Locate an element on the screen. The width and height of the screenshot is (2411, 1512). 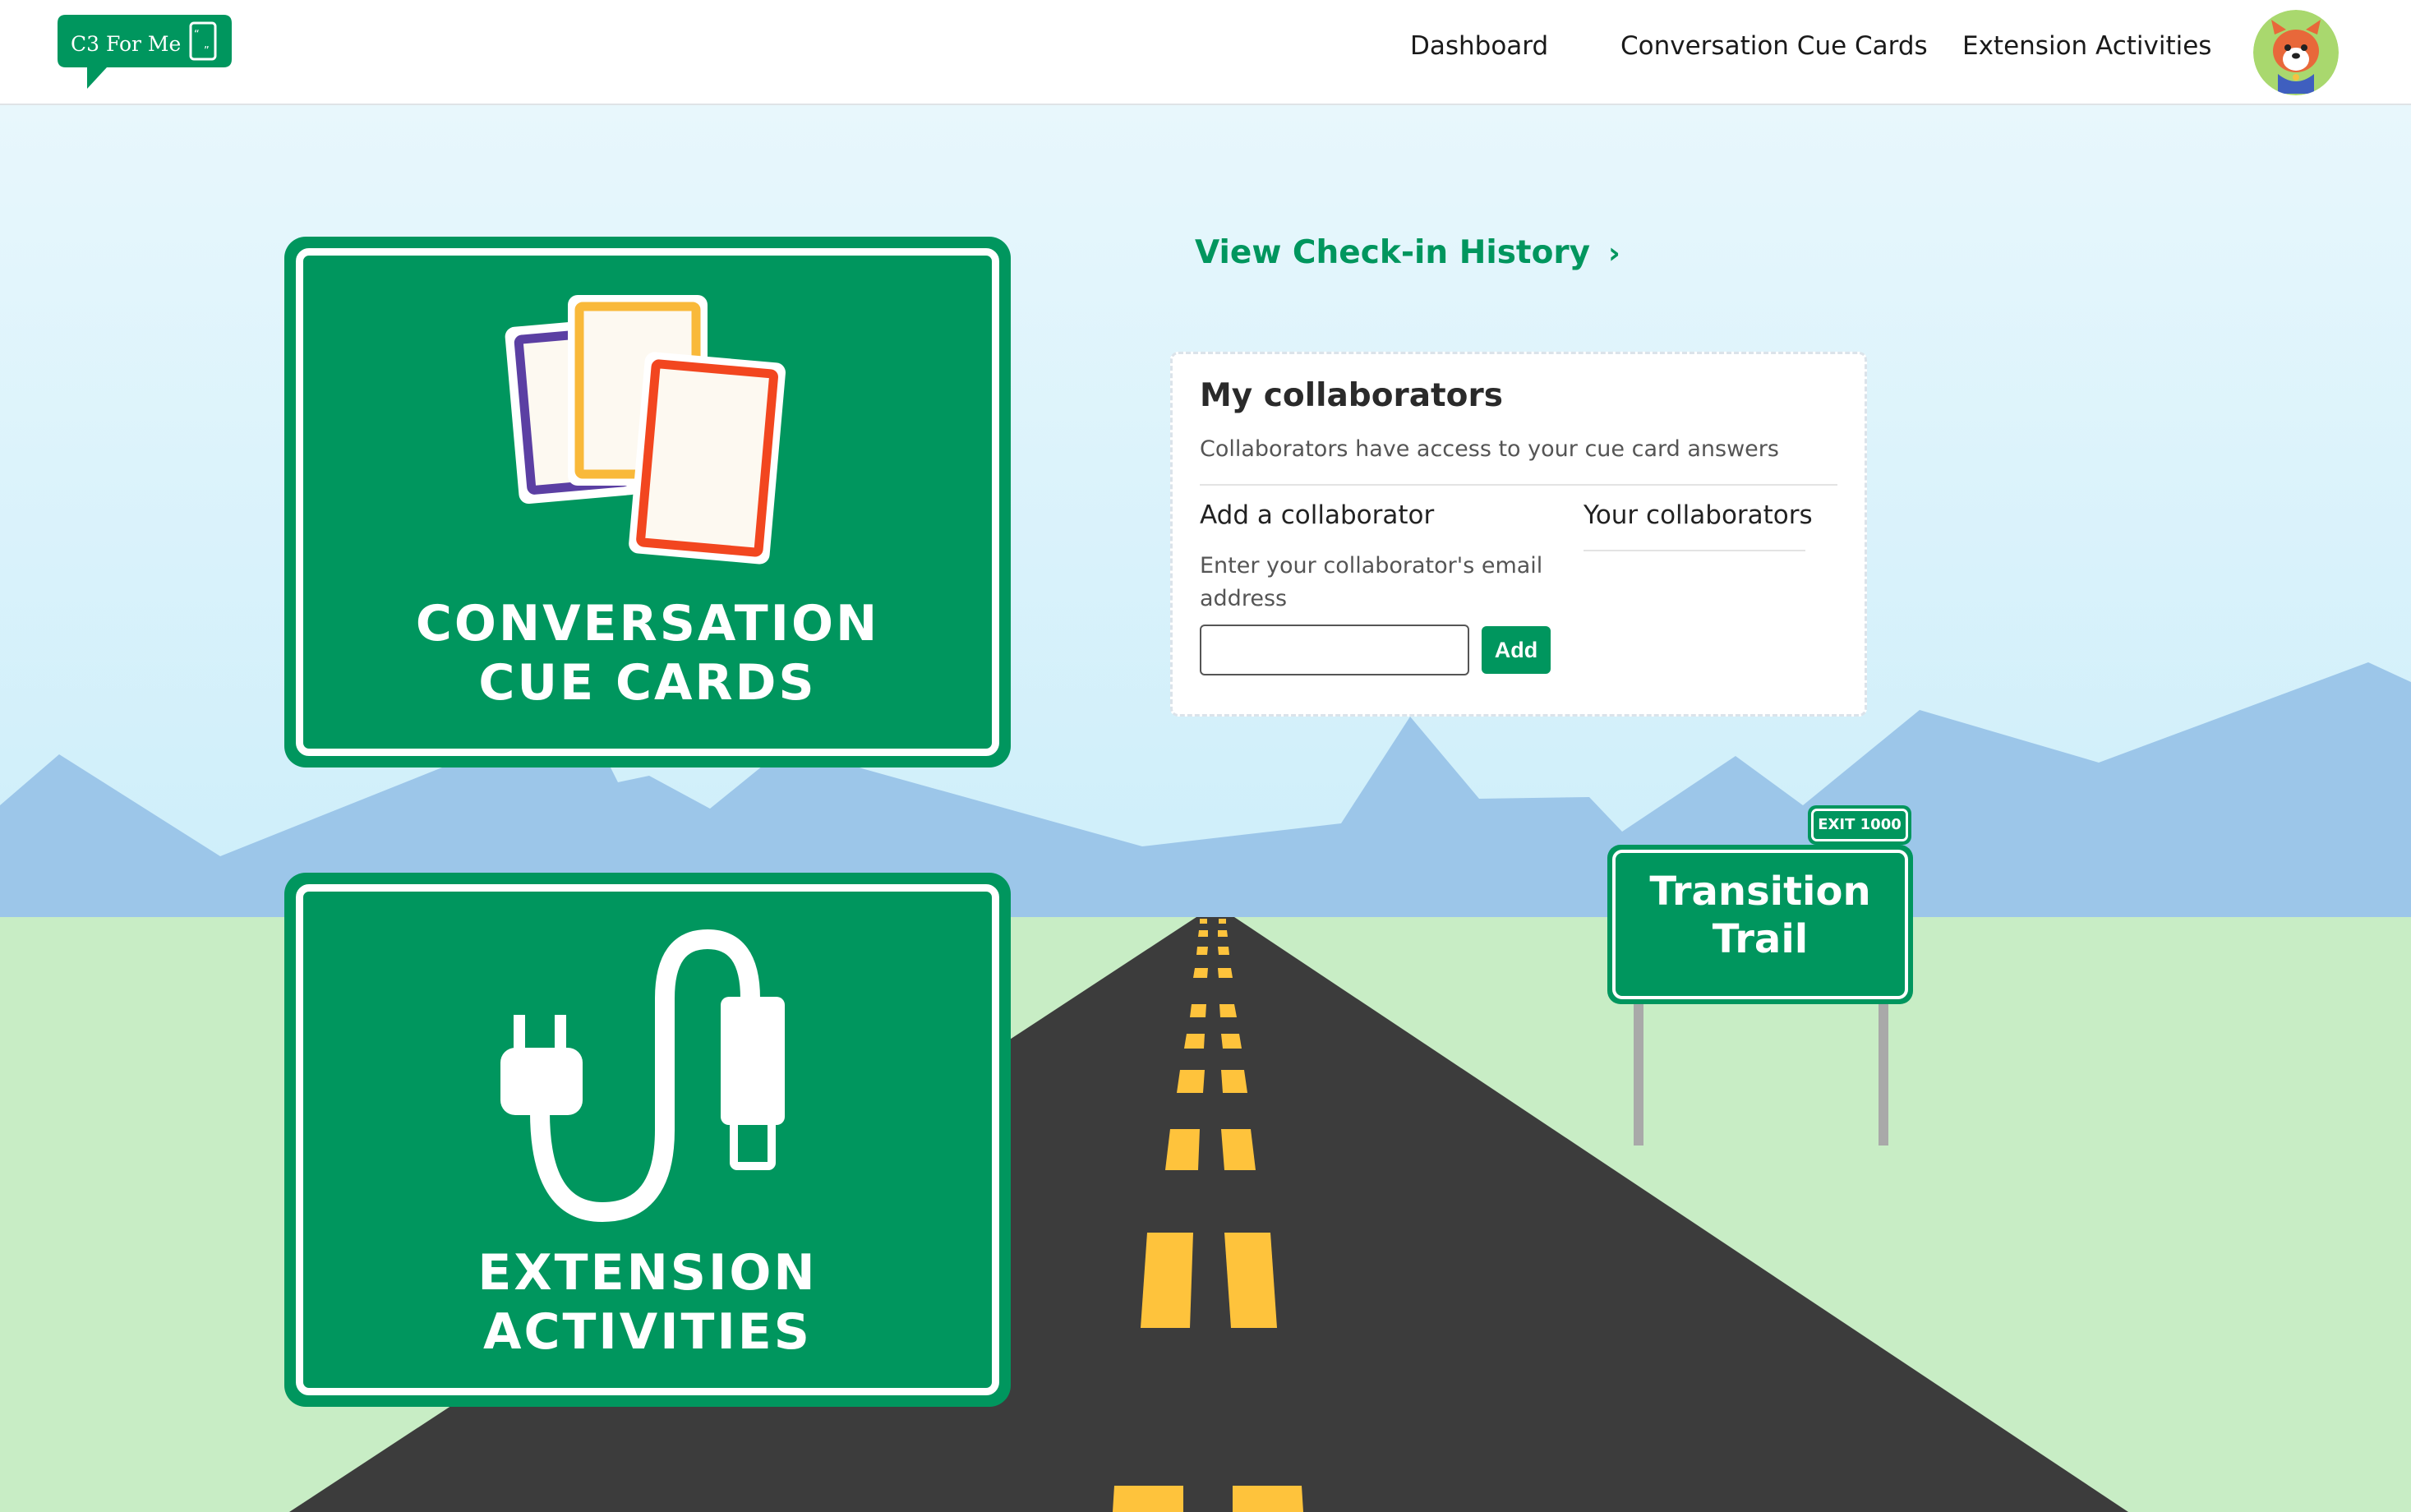
sign-post-right is located at coordinates (1884, 1072).